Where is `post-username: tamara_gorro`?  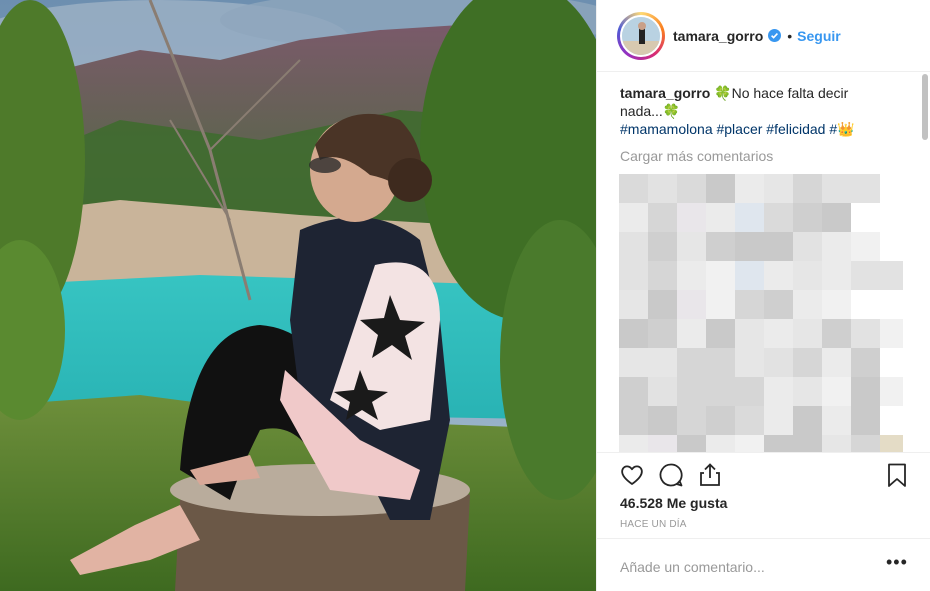 post-username: tamara_gorro is located at coordinates (718, 36).